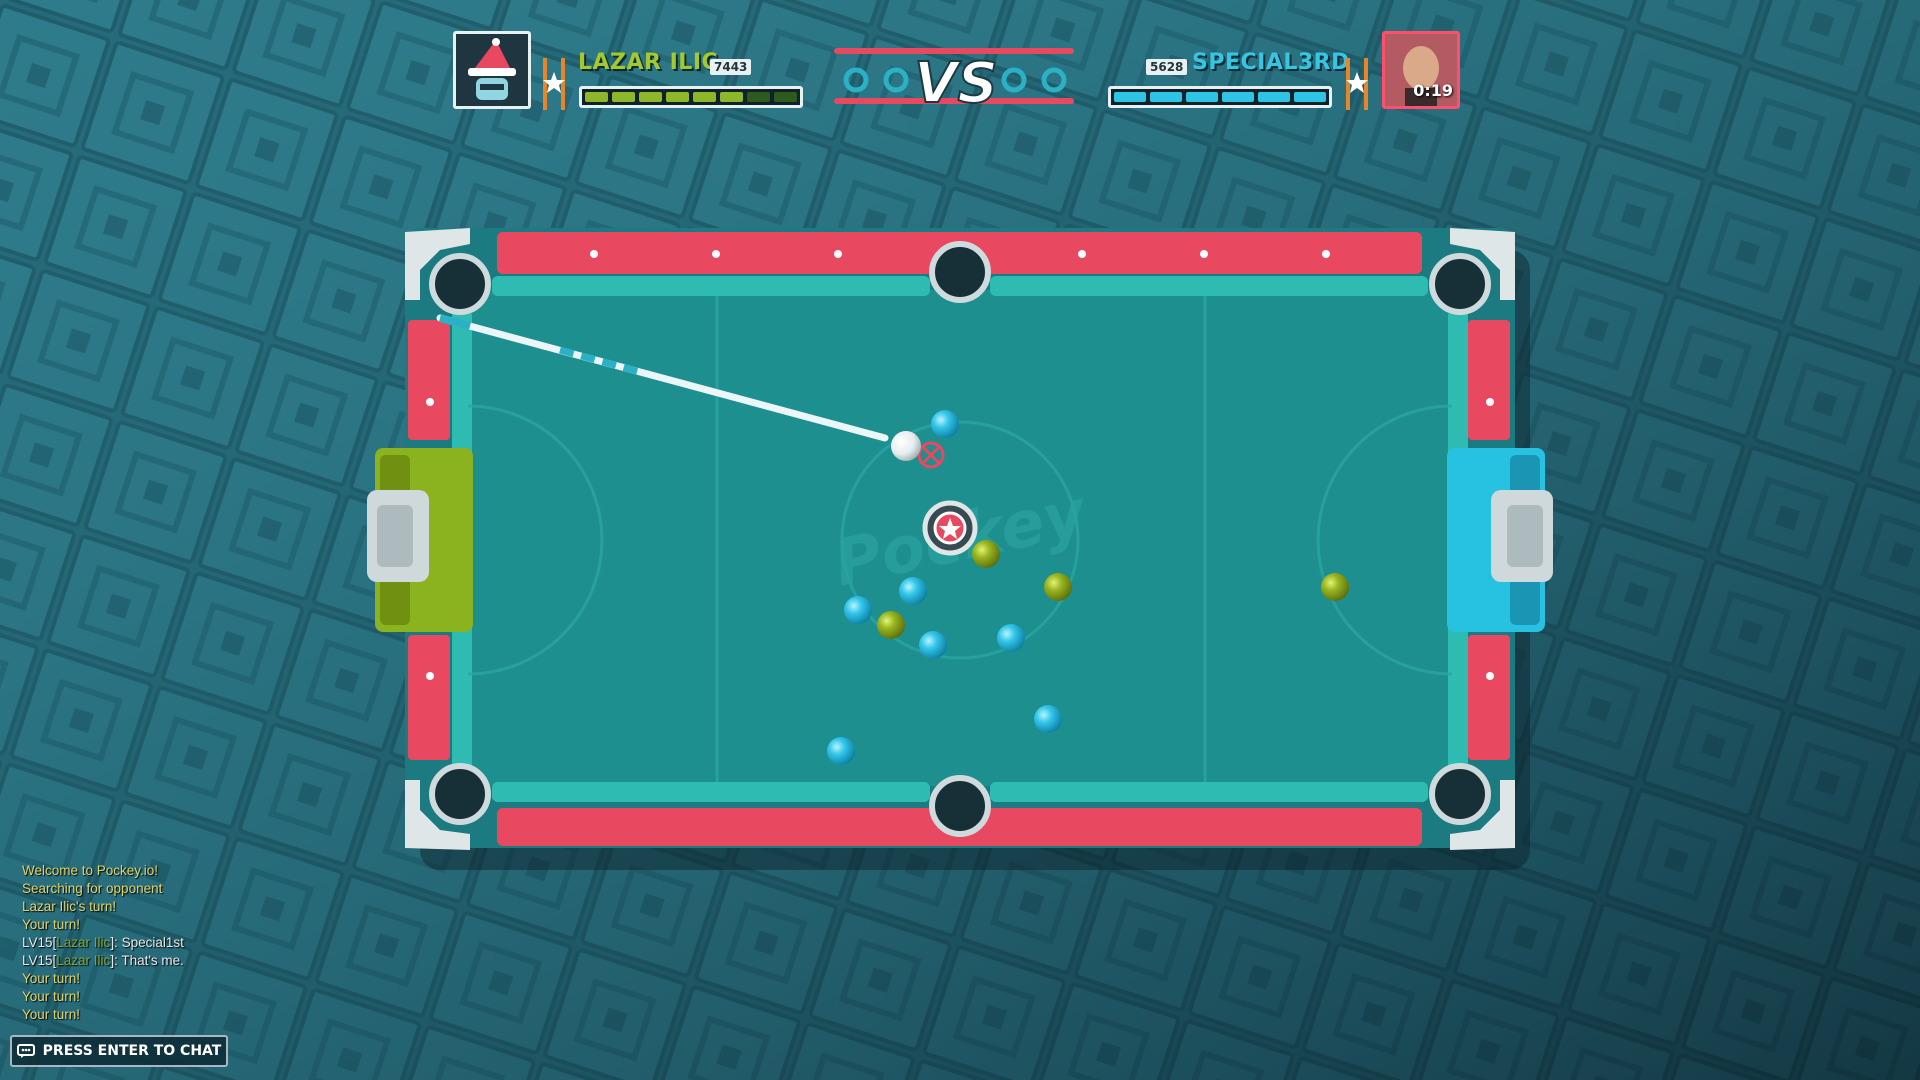 Image resolution: width=1920 pixels, height=1080 pixels. I want to click on player-right-rank, so click(1357, 84).